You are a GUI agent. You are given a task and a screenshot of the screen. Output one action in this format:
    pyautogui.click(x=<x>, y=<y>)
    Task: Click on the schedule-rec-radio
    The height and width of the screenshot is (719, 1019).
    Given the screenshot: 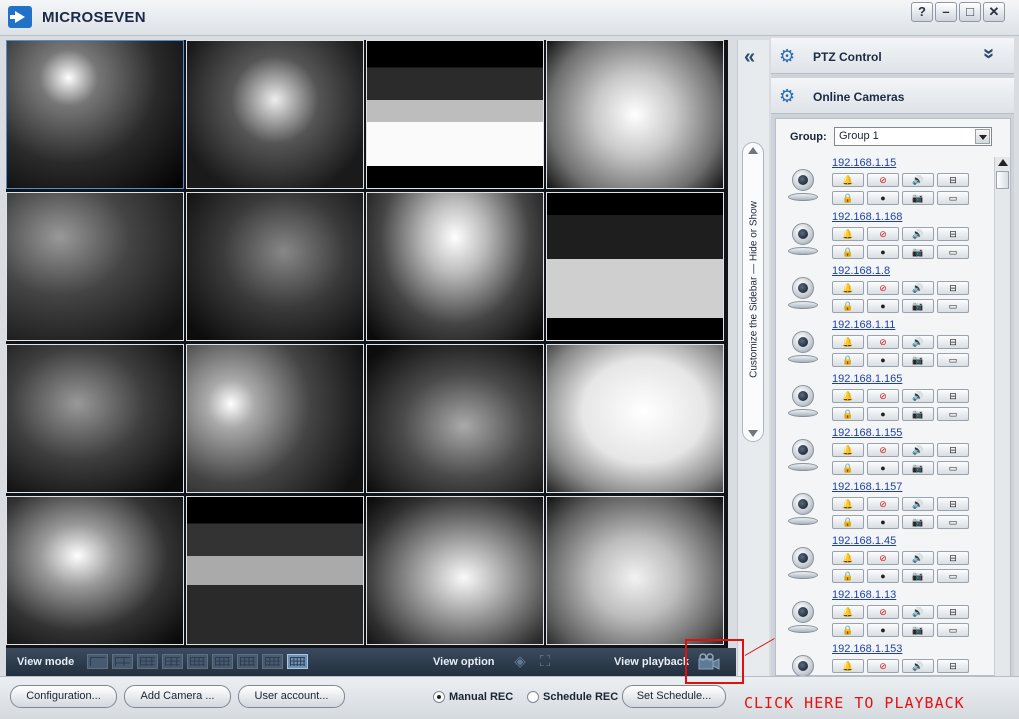 What is the action you would take?
    pyautogui.click(x=533, y=697)
    